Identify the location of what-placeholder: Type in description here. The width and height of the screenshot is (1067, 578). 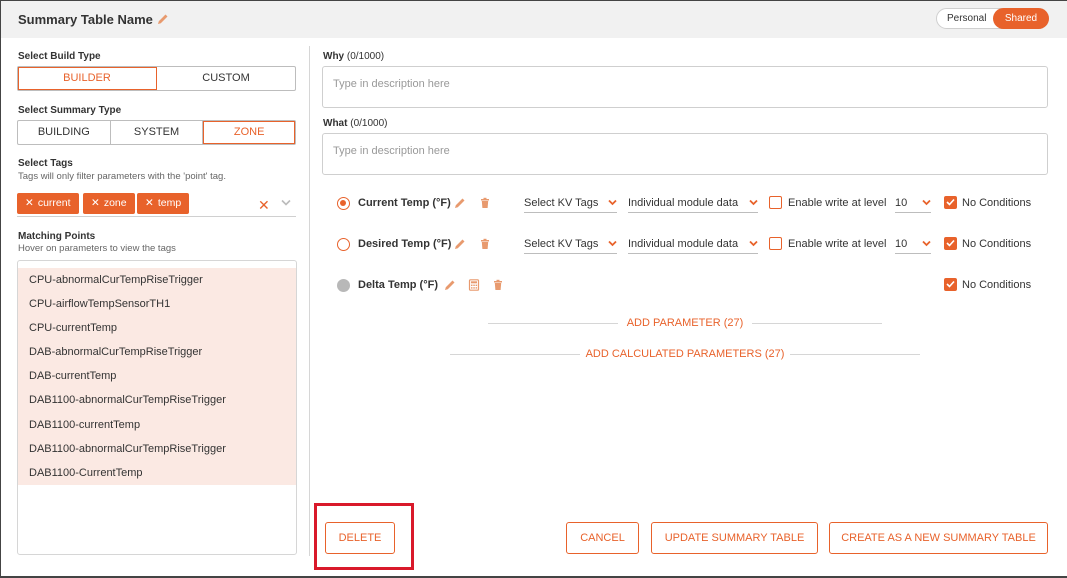
(391, 151).